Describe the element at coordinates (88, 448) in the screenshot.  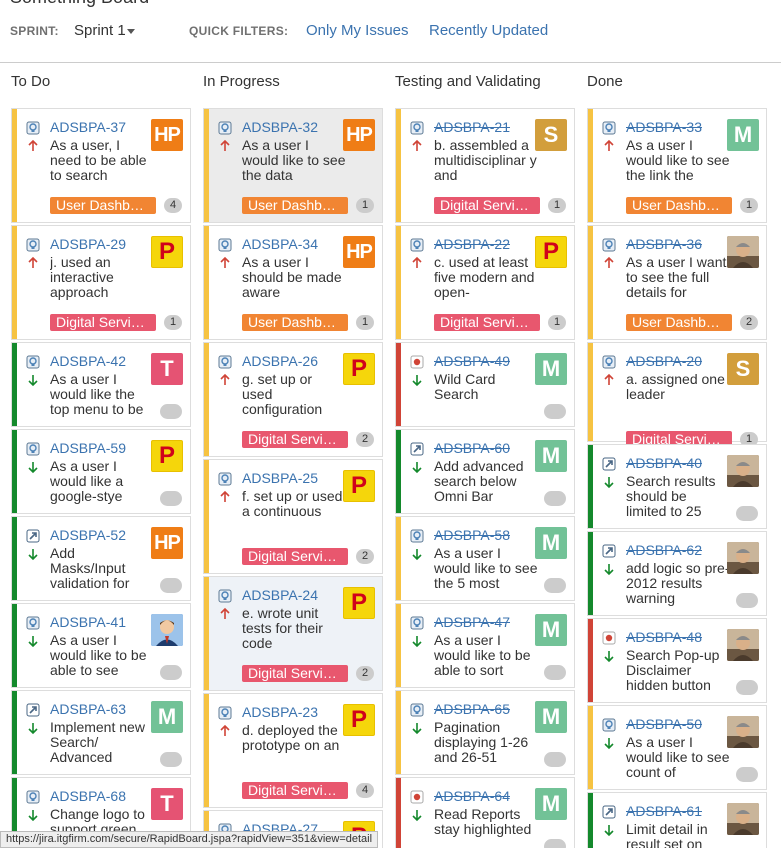
I see `issue-key-link: ADSBPA-59` at that location.